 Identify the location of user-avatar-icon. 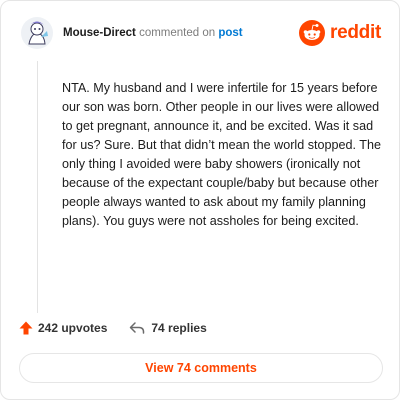
(37, 33).